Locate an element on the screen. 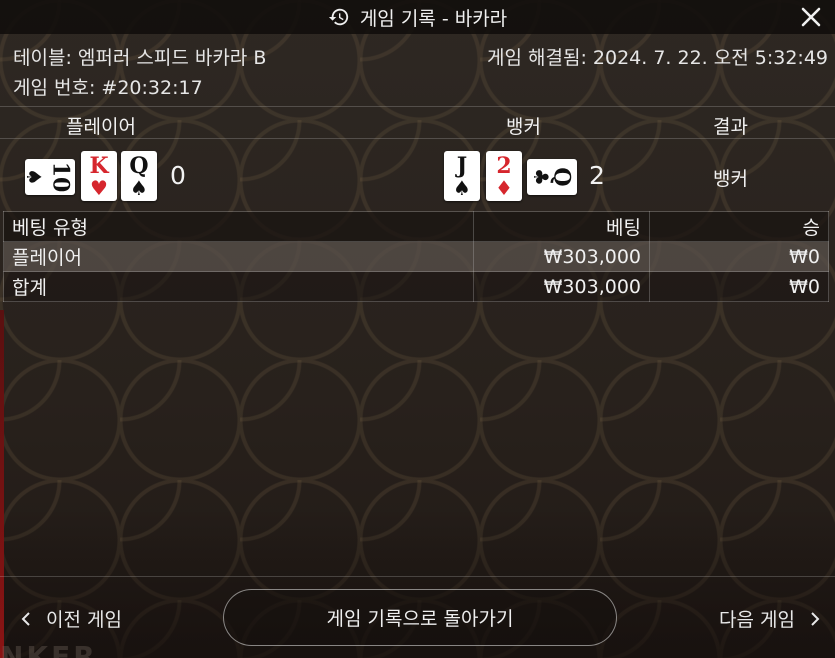 The width and height of the screenshot is (835, 658). win-amount-cell: ₩0 is located at coordinates (739, 256).